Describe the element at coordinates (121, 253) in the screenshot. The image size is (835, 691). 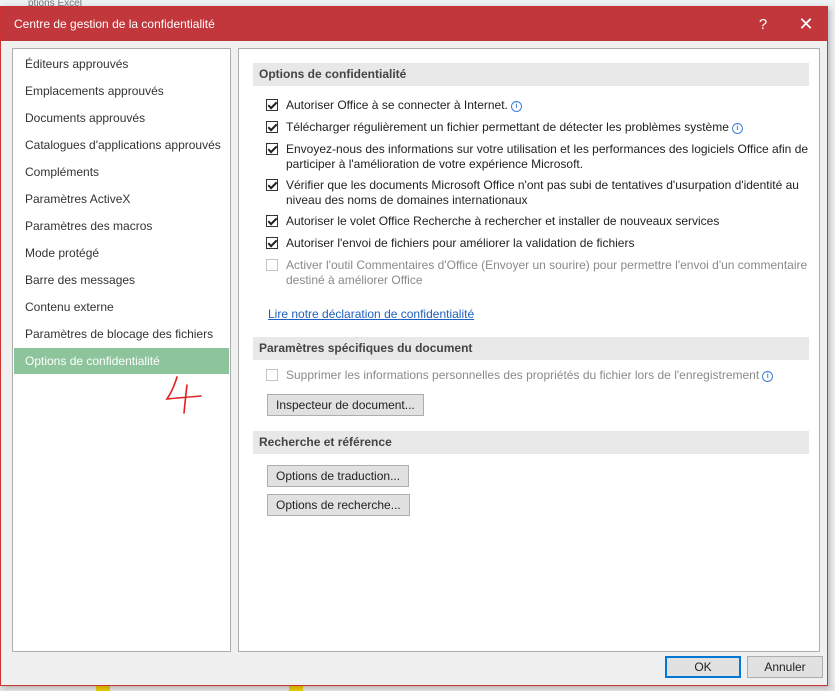
I see `sidebar-item-protected-view: Mode protégé` at that location.